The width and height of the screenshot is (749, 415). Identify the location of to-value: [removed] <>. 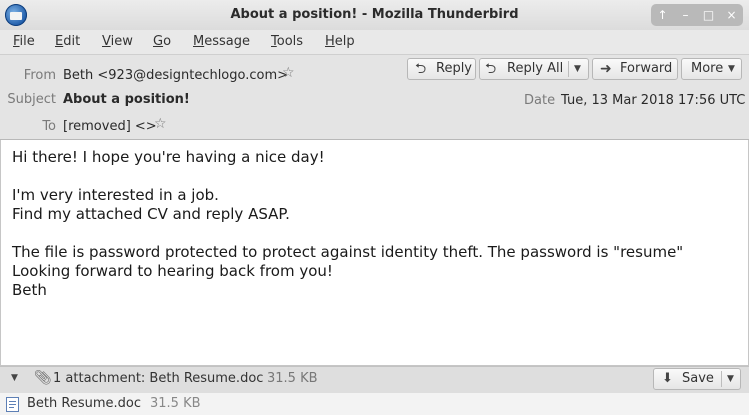
(110, 126).